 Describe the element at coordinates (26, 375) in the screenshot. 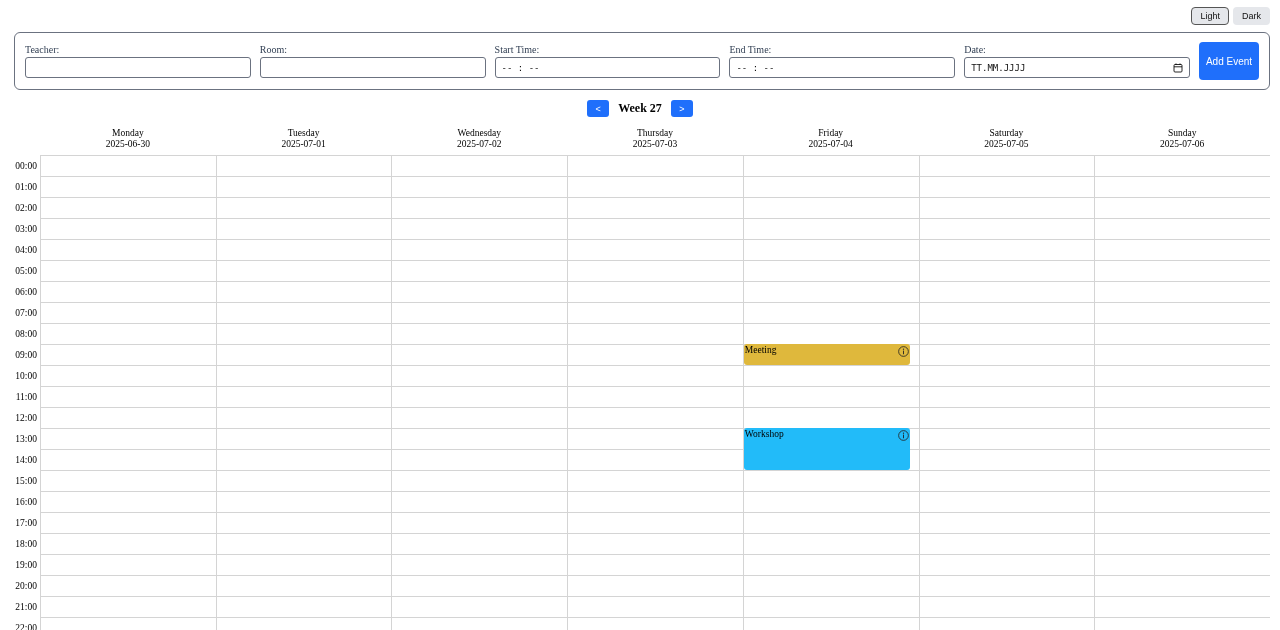

I see `hour-label: 10:00` at that location.